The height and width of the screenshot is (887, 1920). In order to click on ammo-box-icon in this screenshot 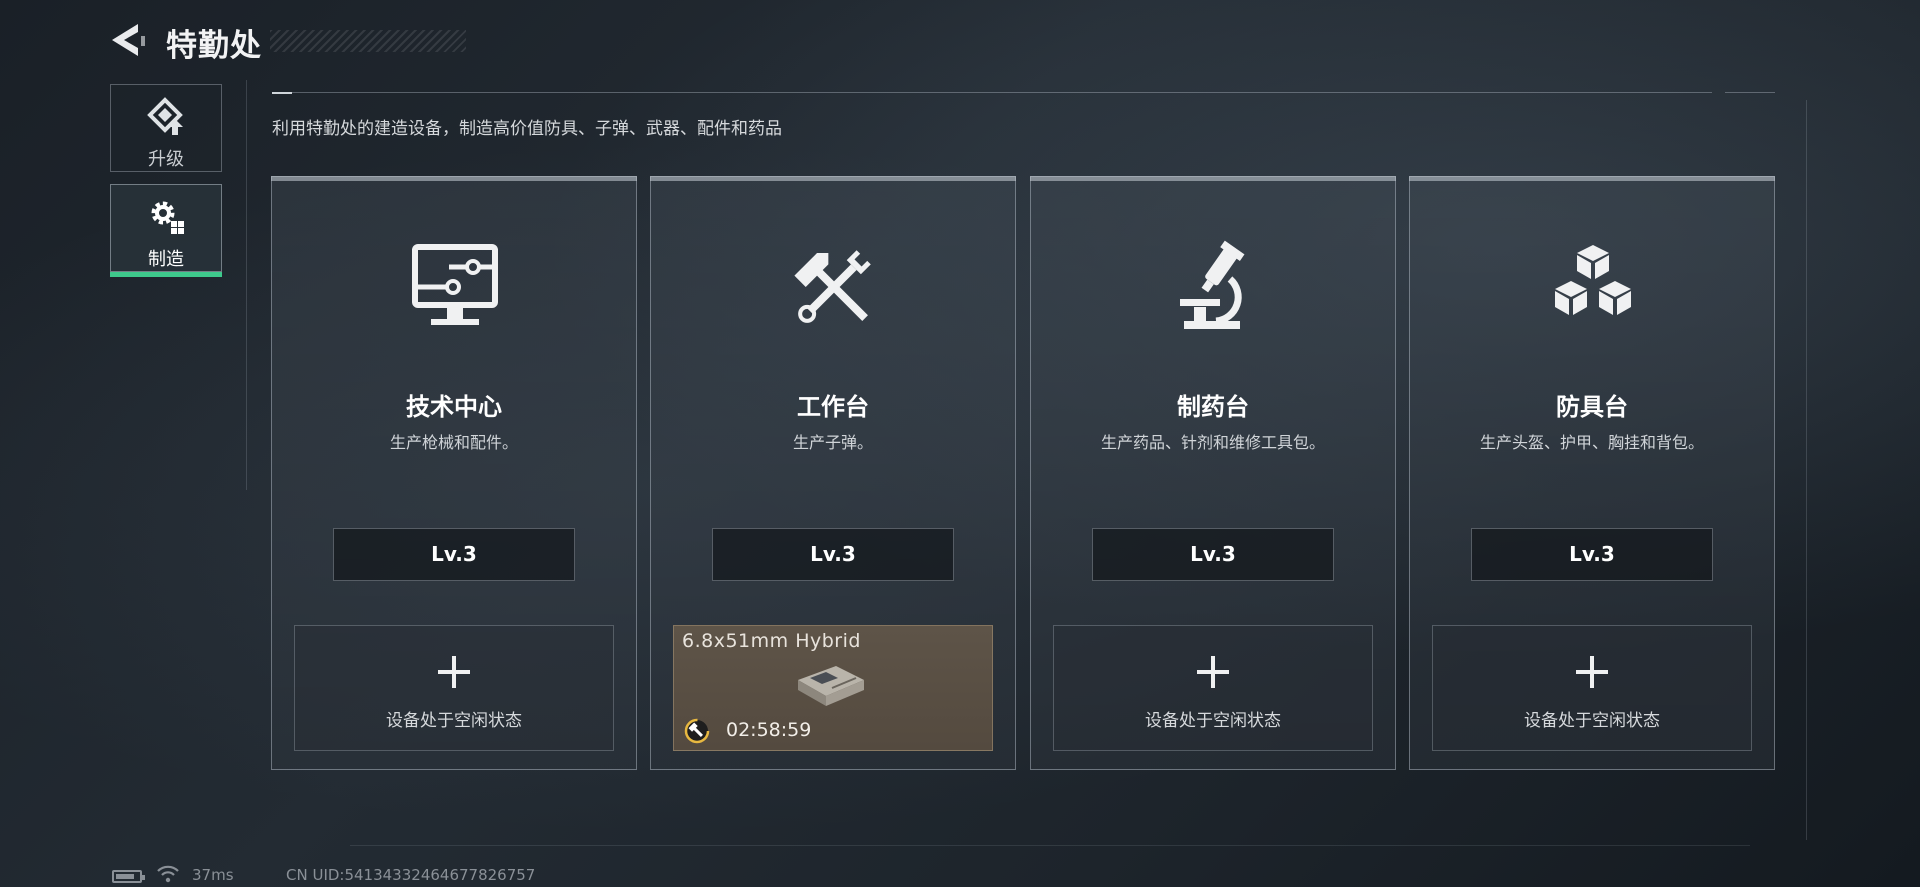, I will do `click(831, 686)`.